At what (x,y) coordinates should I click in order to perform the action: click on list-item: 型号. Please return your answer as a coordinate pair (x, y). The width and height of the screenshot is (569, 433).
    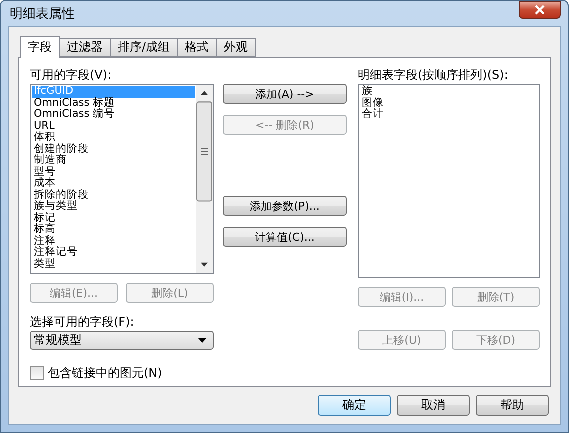
    Looking at the image, I should click on (113, 172).